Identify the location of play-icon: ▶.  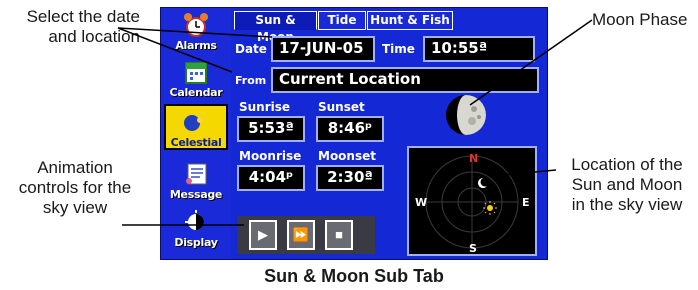
(263, 234).